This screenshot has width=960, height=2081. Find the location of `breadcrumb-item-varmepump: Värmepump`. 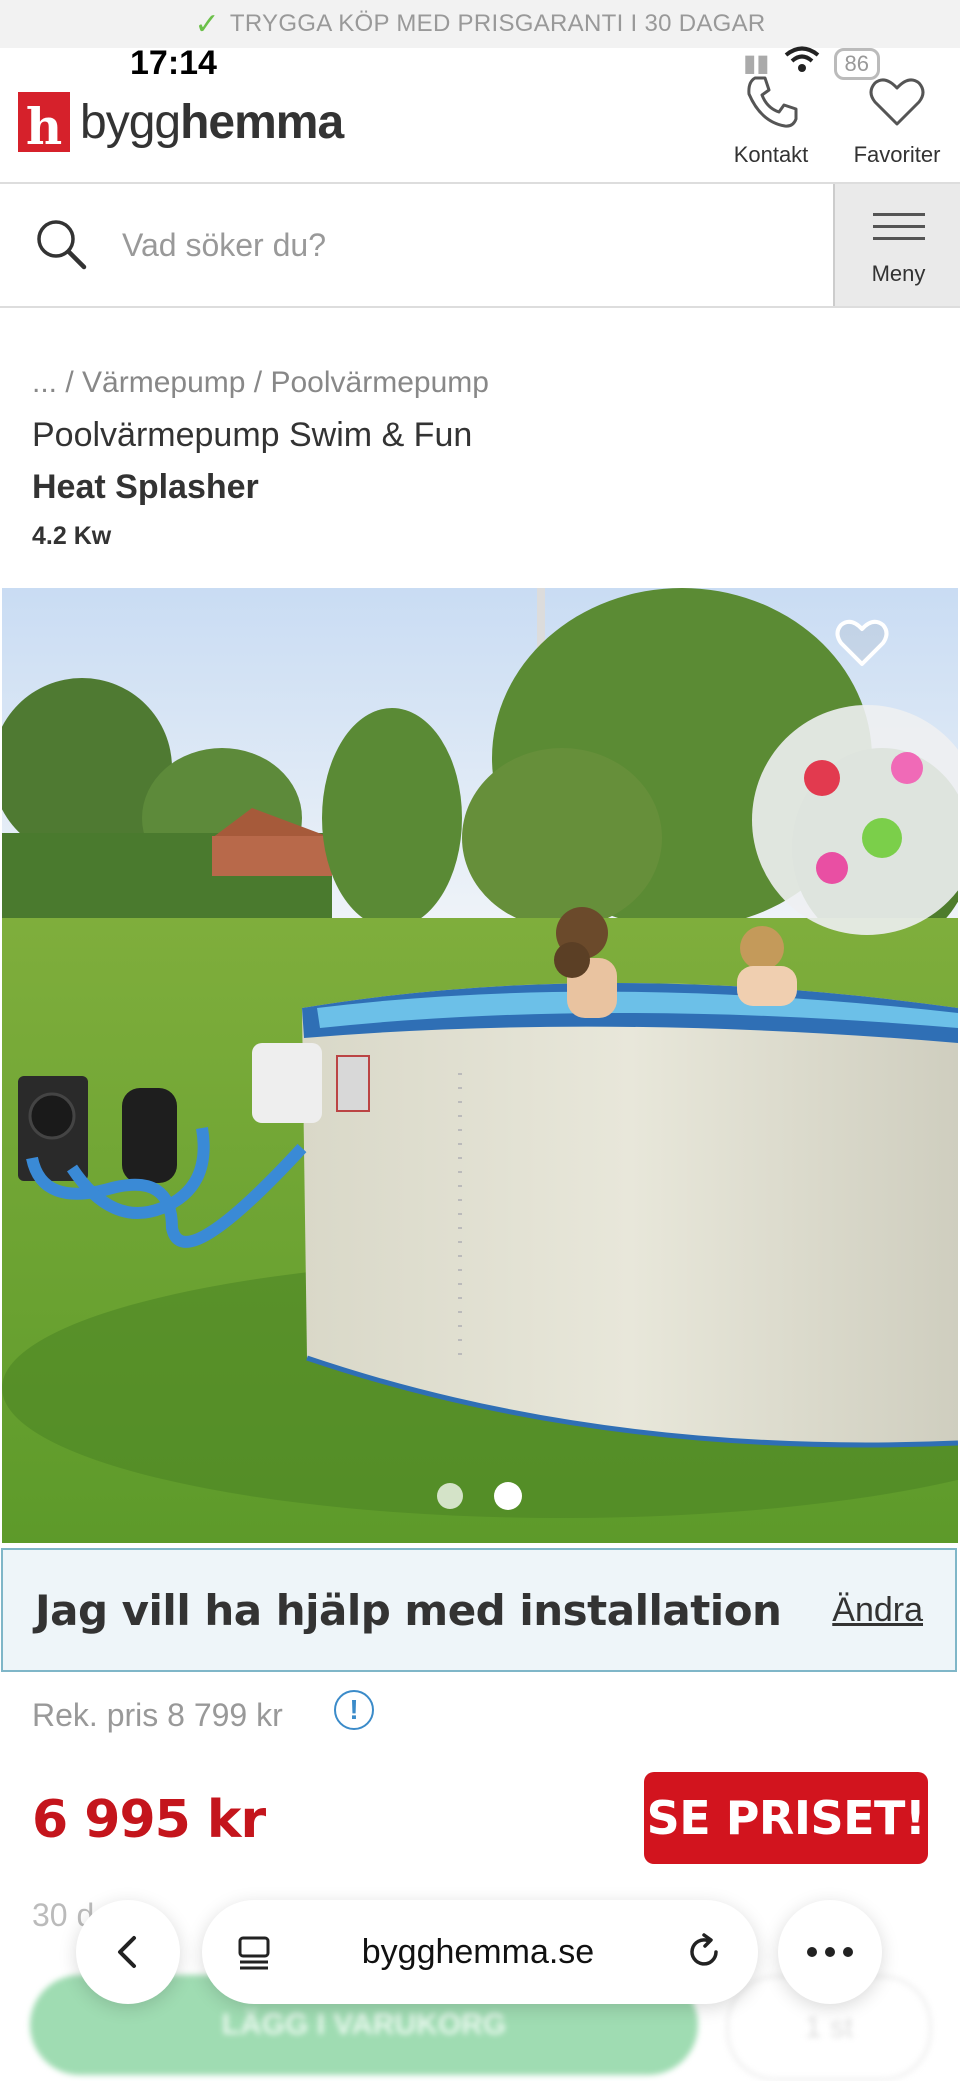

breadcrumb-item-varmepump: Värmepump is located at coordinates (163, 382).